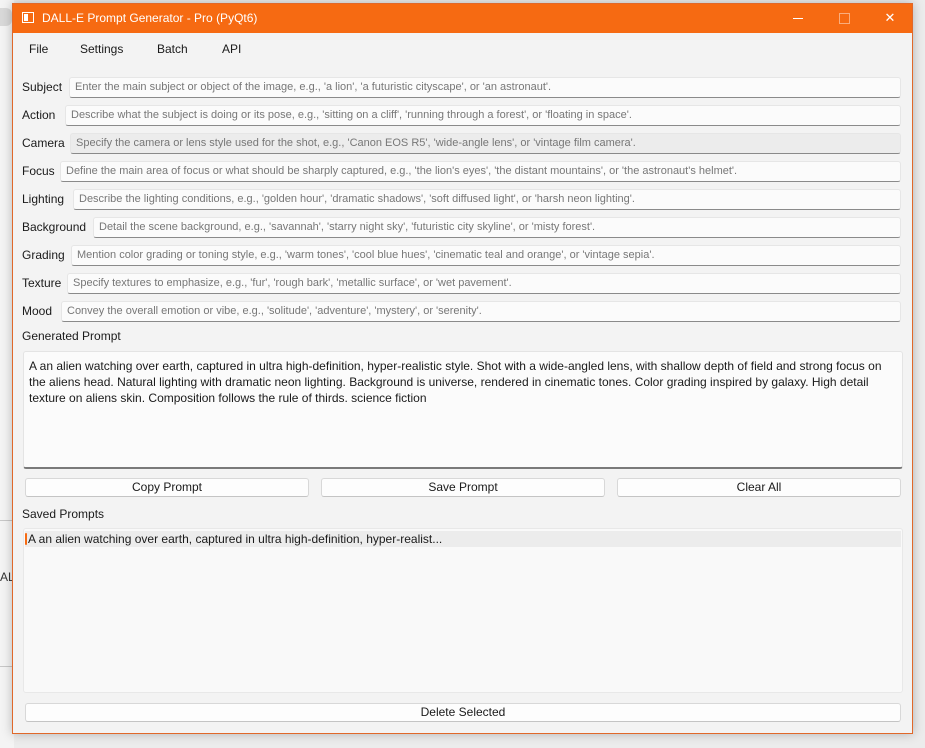 This screenshot has width=925, height=748. What do you see at coordinates (71, 336) in the screenshot?
I see `generated-prompt-label: Generated Prompt` at bounding box center [71, 336].